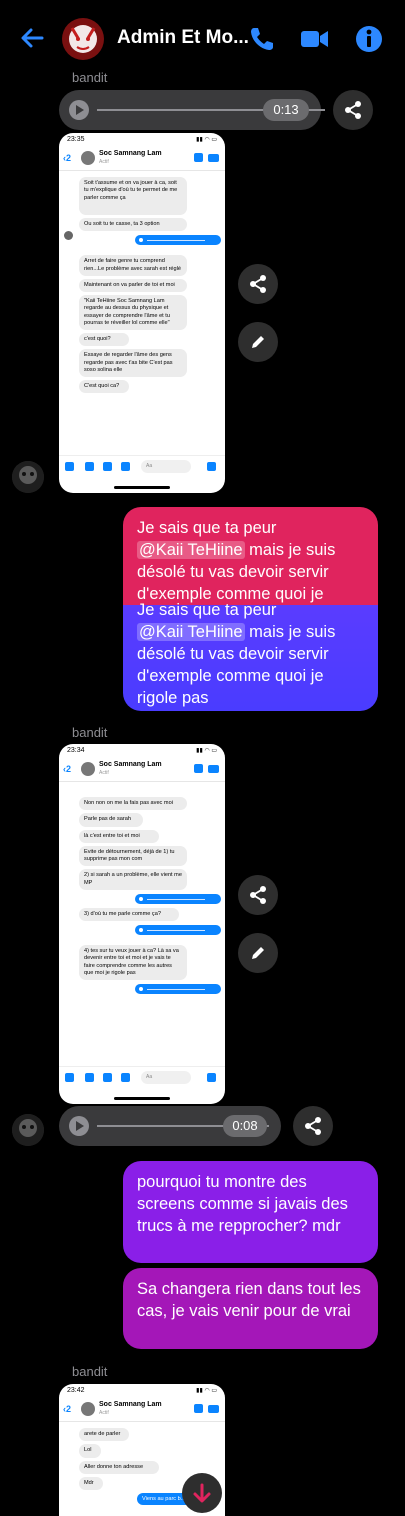 This screenshot has width=405, height=1516. What do you see at coordinates (104, 340) in the screenshot?
I see `inner-bubble: c'est quoi?` at bounding box center [104, 340].